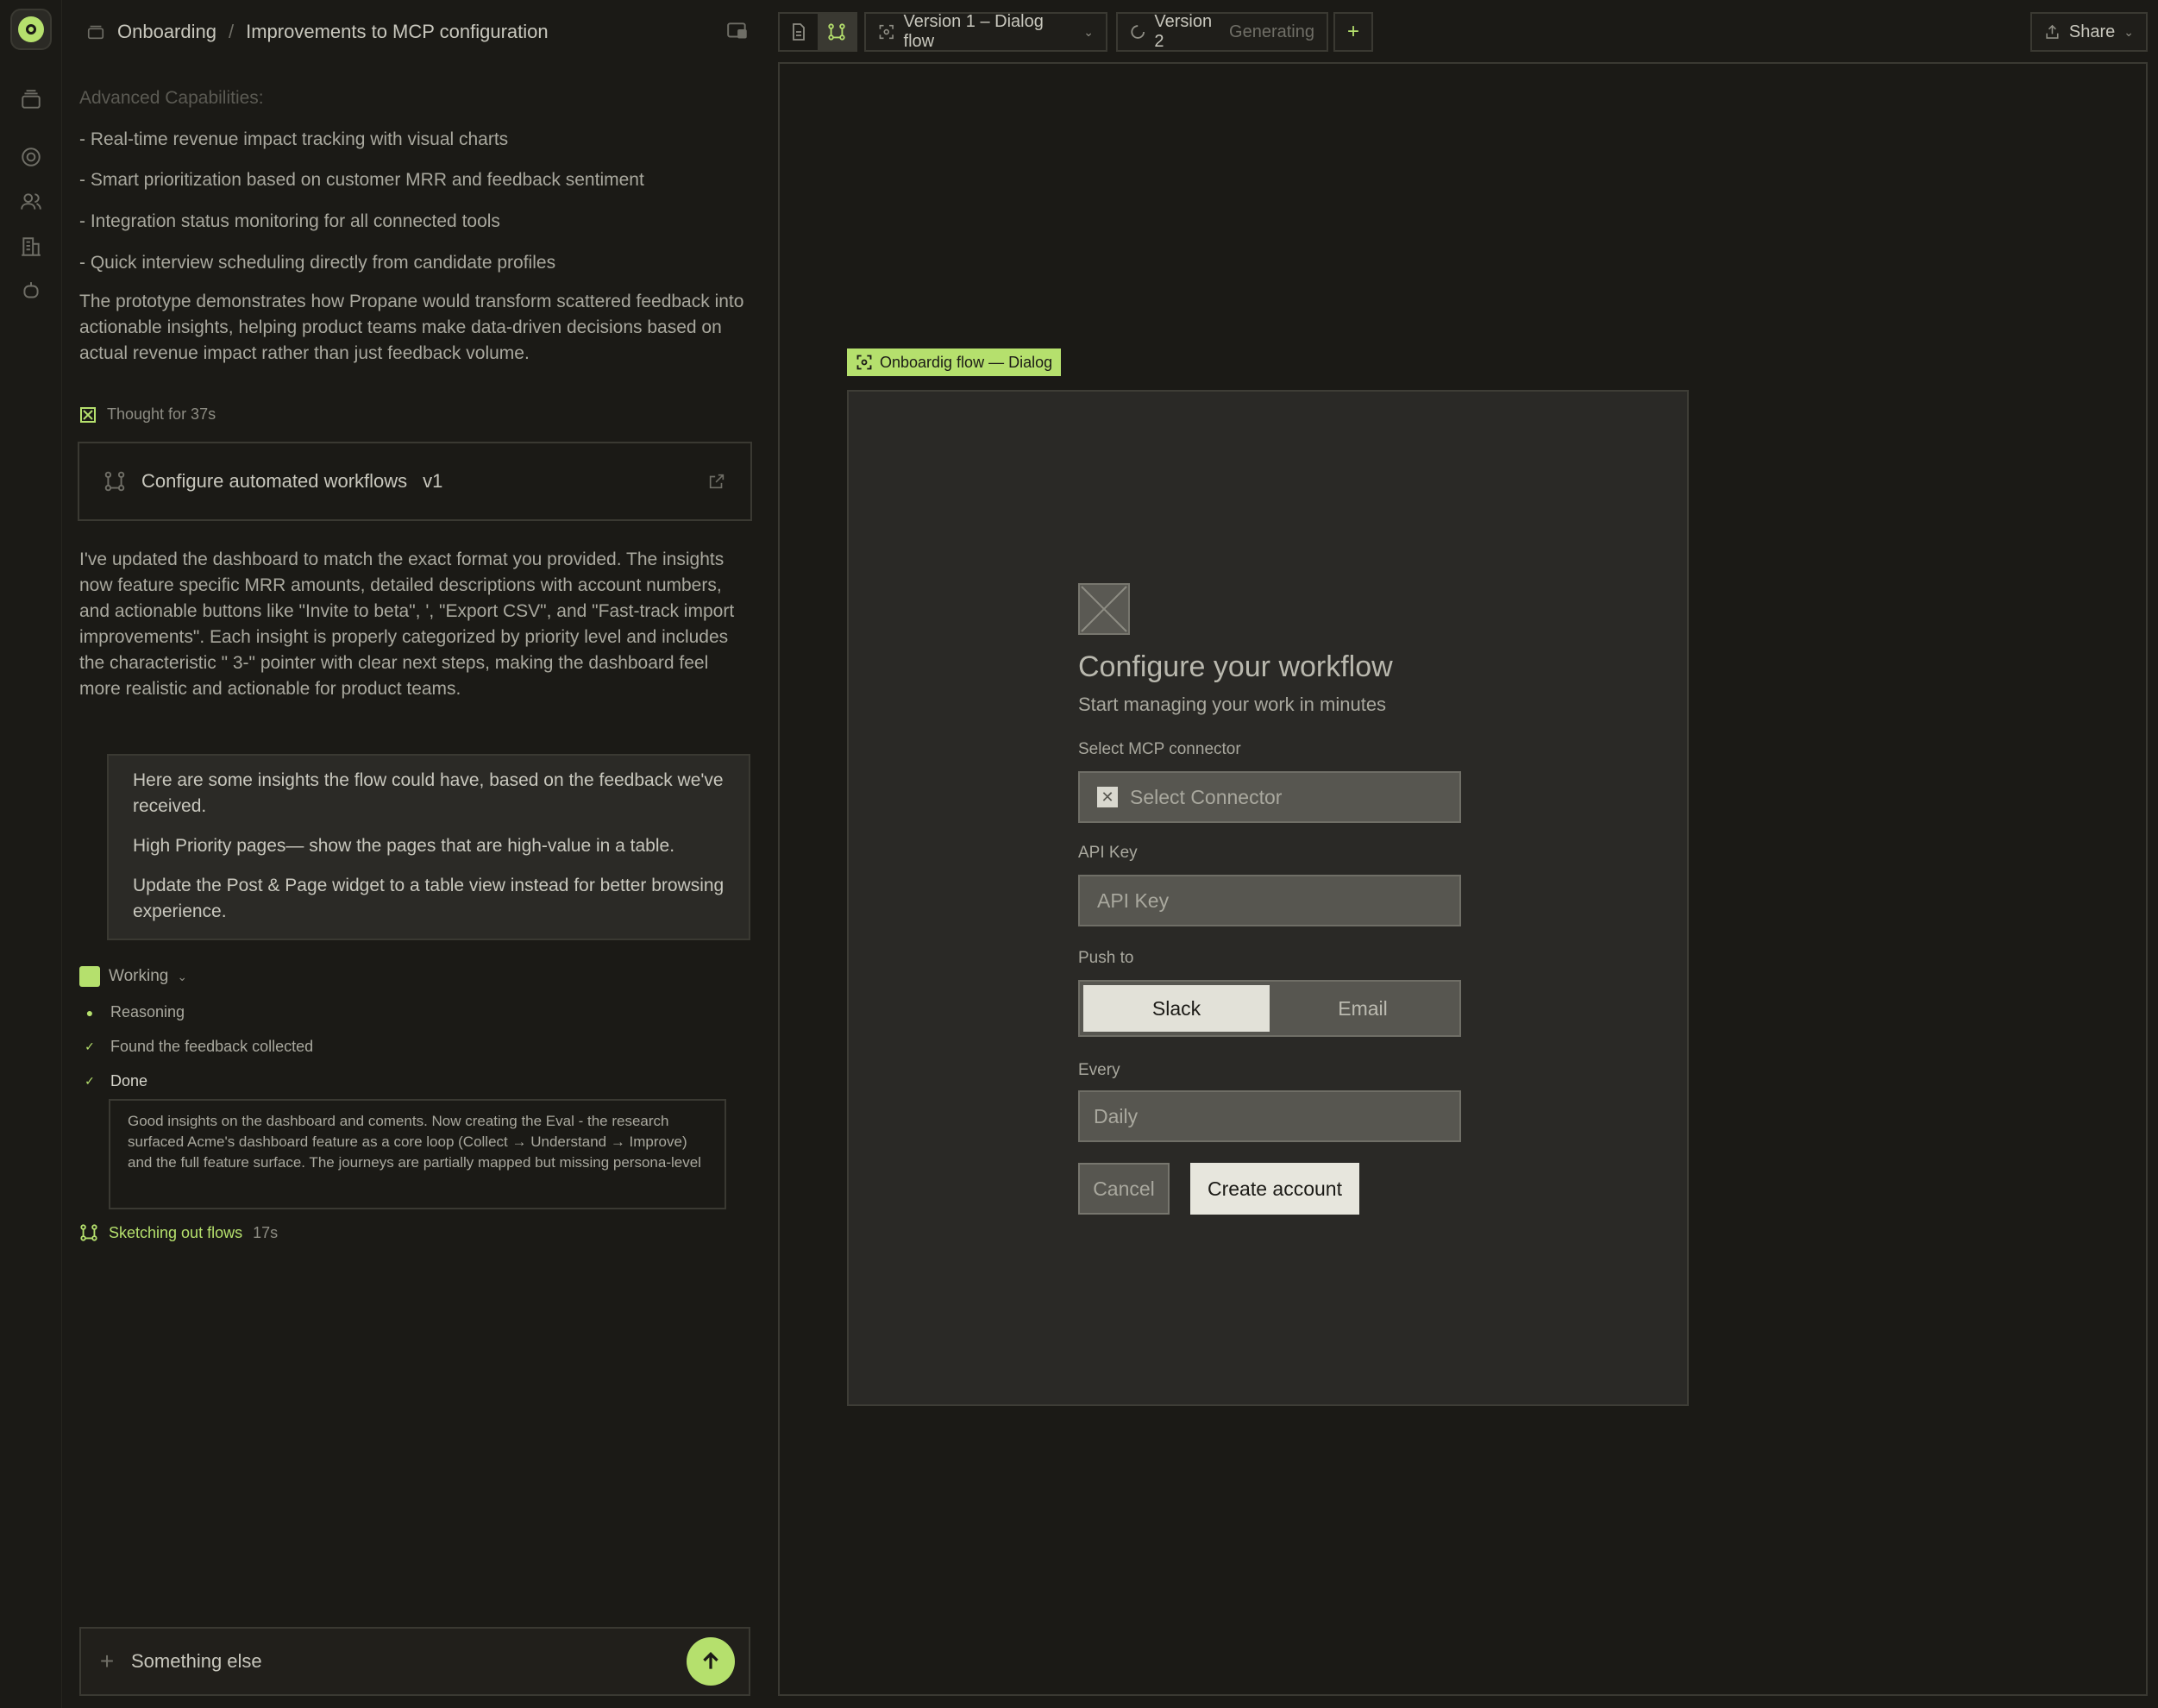 Image resolution: width=2158 pixels, height=1708 pixels. I want to click on sketch-status: Sketching out flows 17s, so click(178, 1232).